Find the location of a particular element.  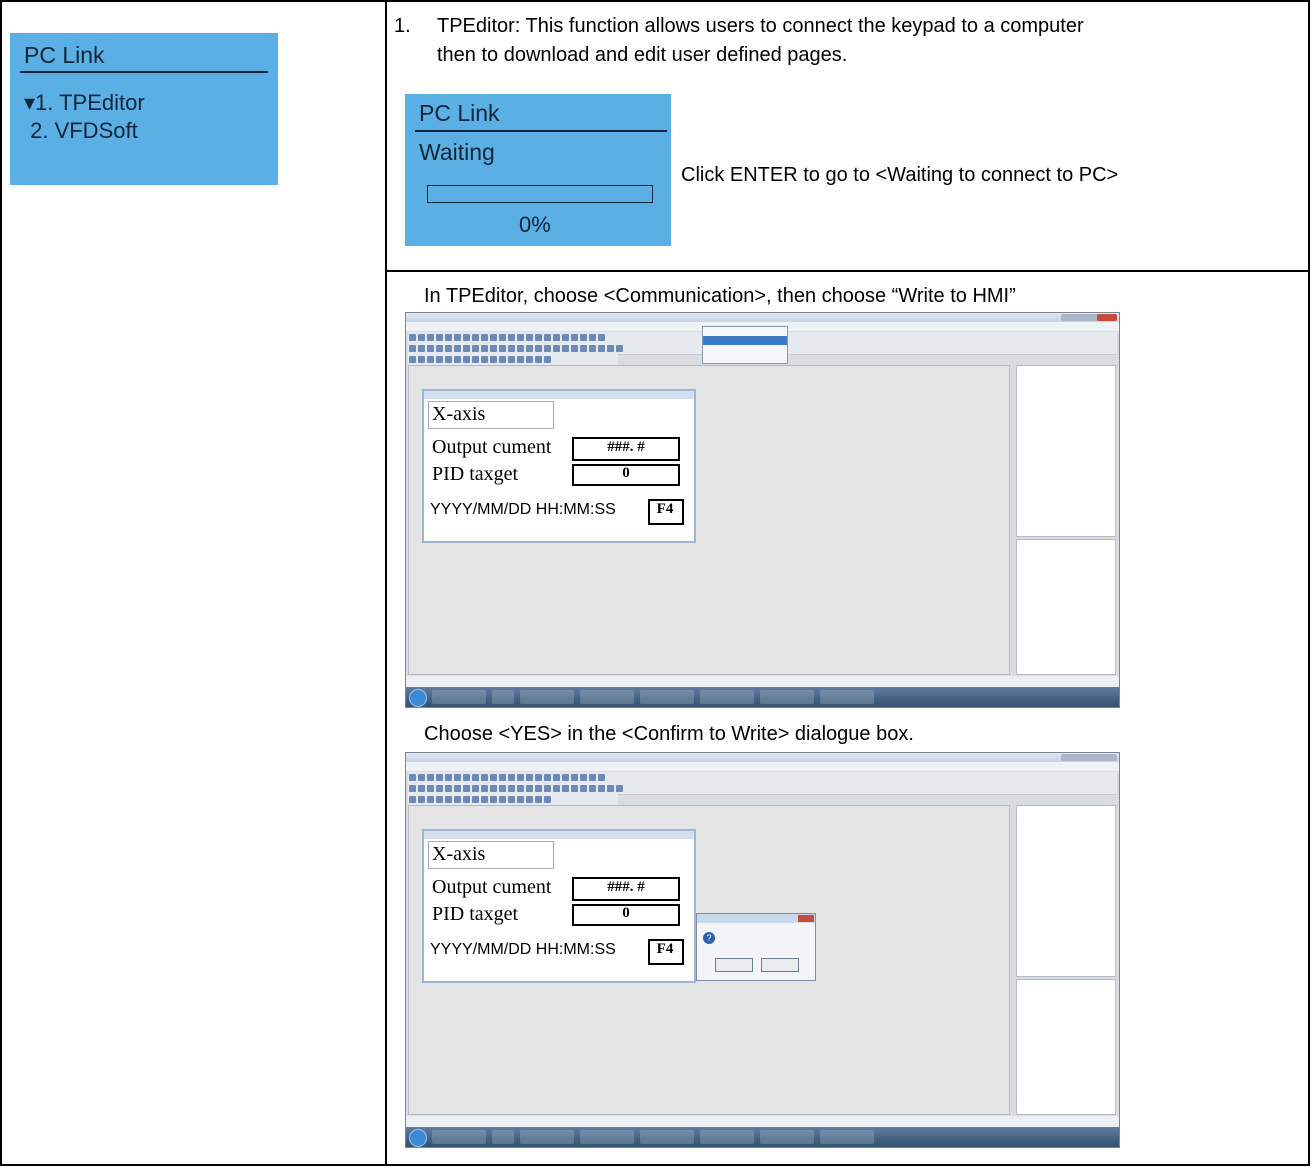

pc-link-menu-lcd: PC Link ▾1. TPEditor 2. VFDSoft is located at coordinates (144, 109).